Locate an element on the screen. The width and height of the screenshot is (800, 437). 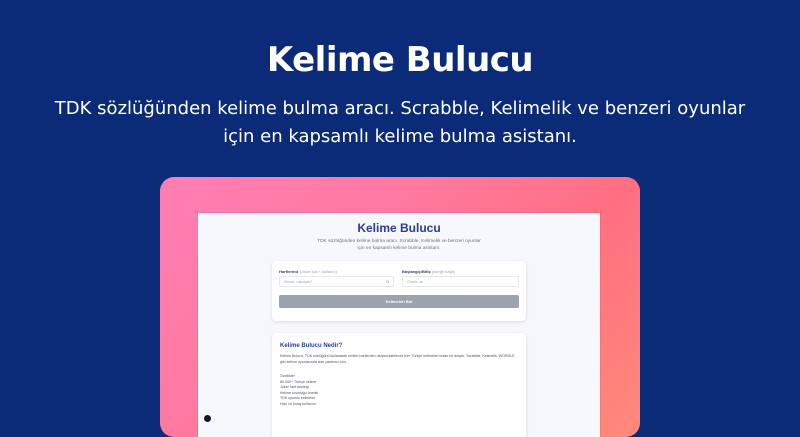
search-icon is located at coordinates (388, 282).